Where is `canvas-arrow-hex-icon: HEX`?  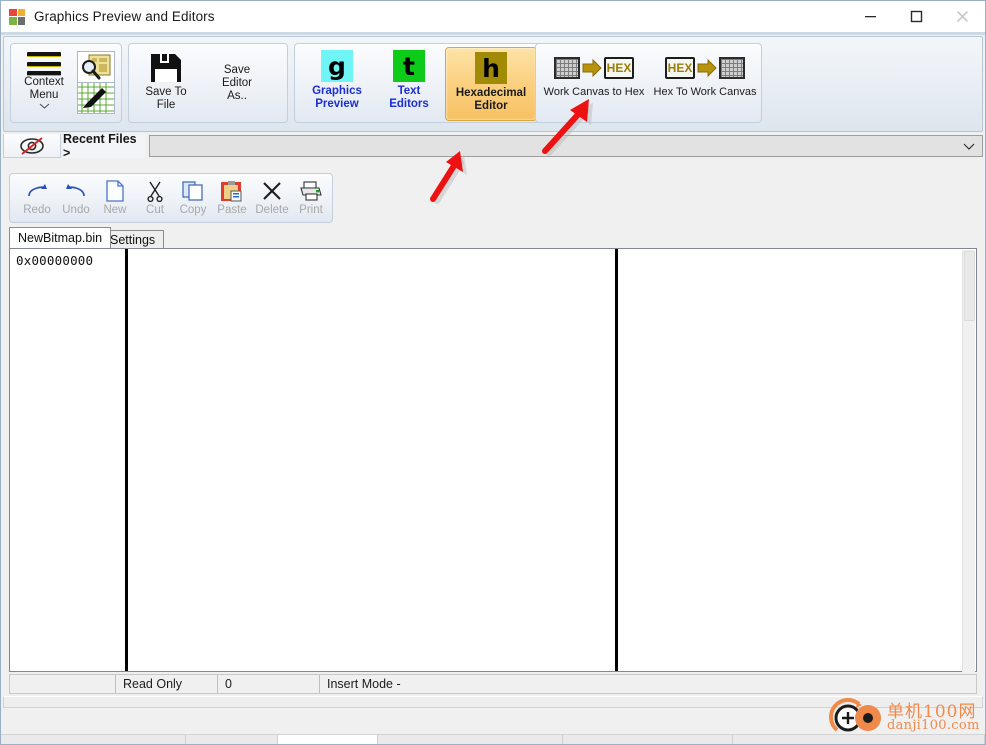
canvas-arrow-hex-icon: HEX is located at coordinates (594, 68).